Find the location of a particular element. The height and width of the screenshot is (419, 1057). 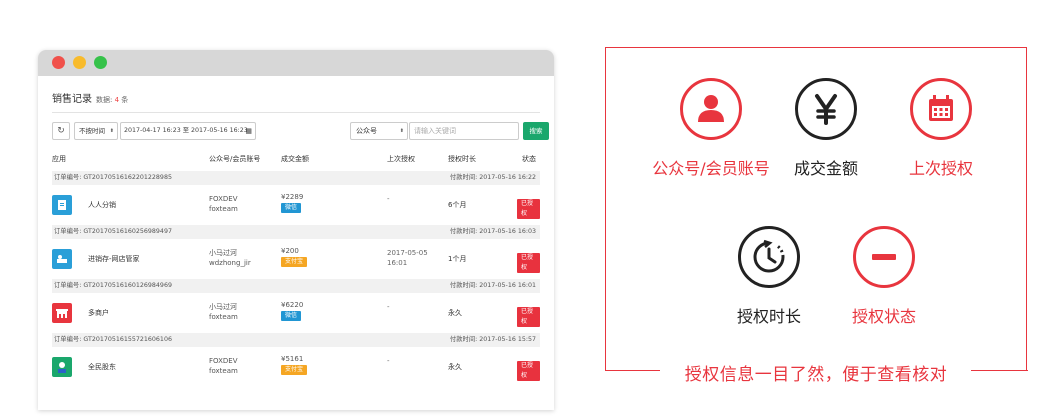

table-row: 人人分销 FOXDEV foxteam ¥2289 微信 - 6个月 已授权 is located at coordinates (296, 205).